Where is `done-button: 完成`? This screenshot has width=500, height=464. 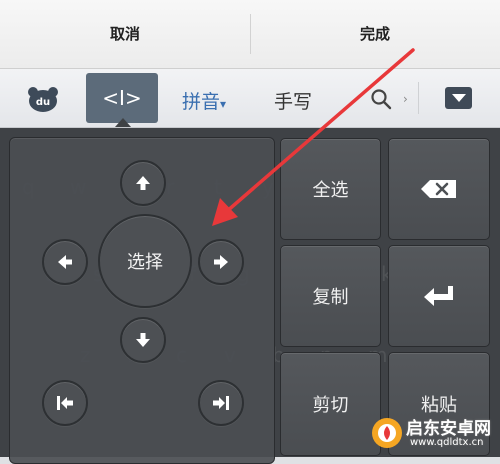 done-button: 完成 is located at coordinates (375, 34).